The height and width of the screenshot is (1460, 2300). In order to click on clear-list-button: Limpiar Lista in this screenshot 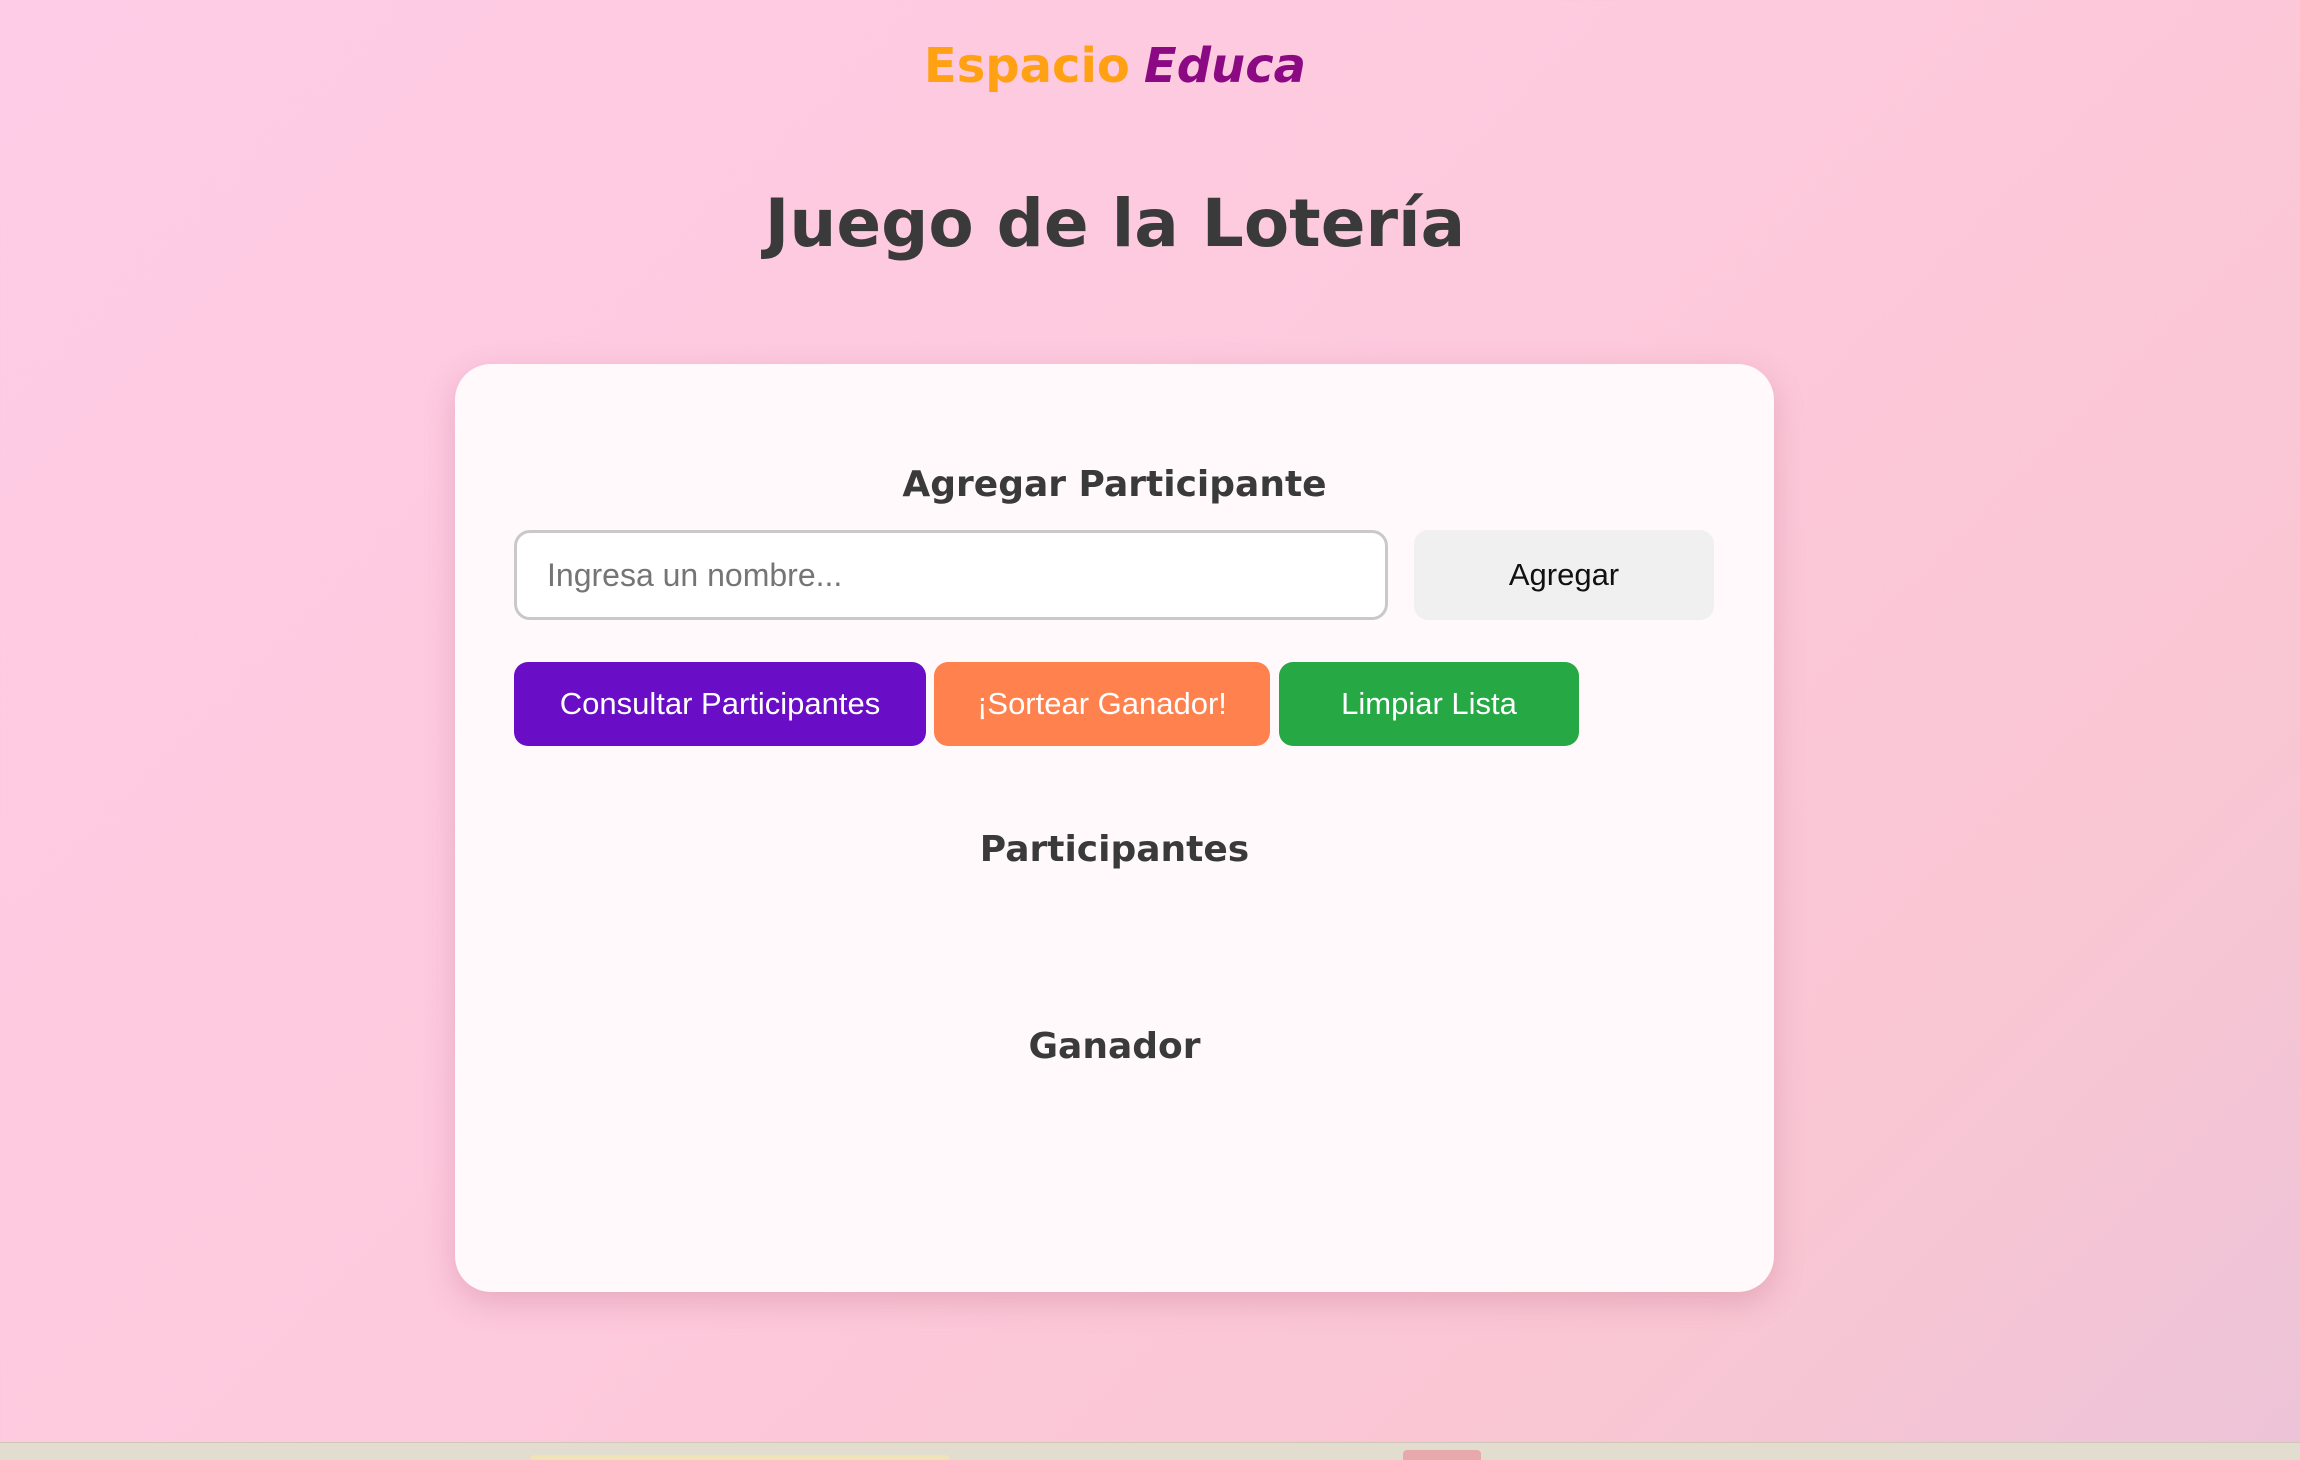, I will do `click(1429, 704)`.